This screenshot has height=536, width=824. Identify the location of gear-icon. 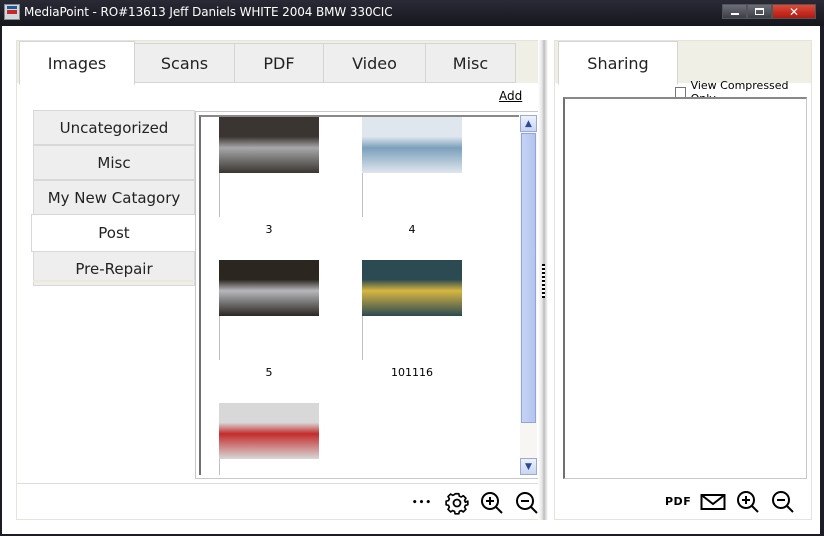
(457, 503).